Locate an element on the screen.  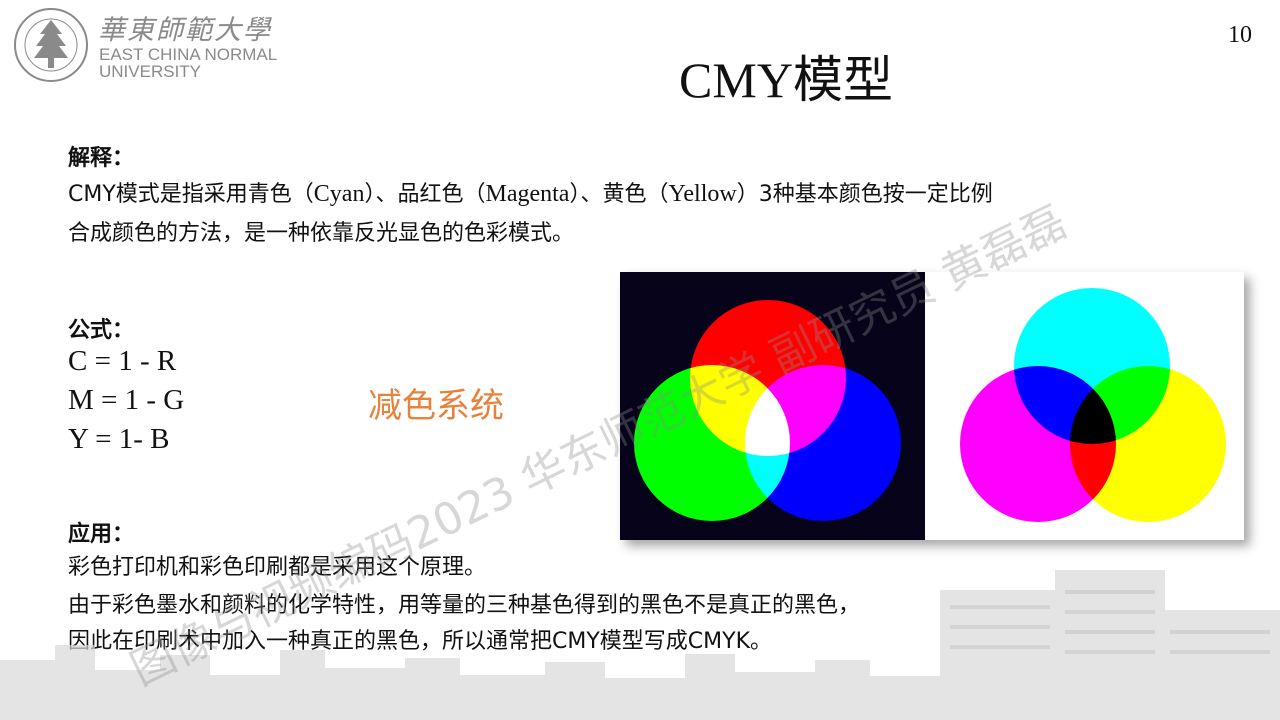
yellow-term: Yellow is located at coordinates (702, 194).